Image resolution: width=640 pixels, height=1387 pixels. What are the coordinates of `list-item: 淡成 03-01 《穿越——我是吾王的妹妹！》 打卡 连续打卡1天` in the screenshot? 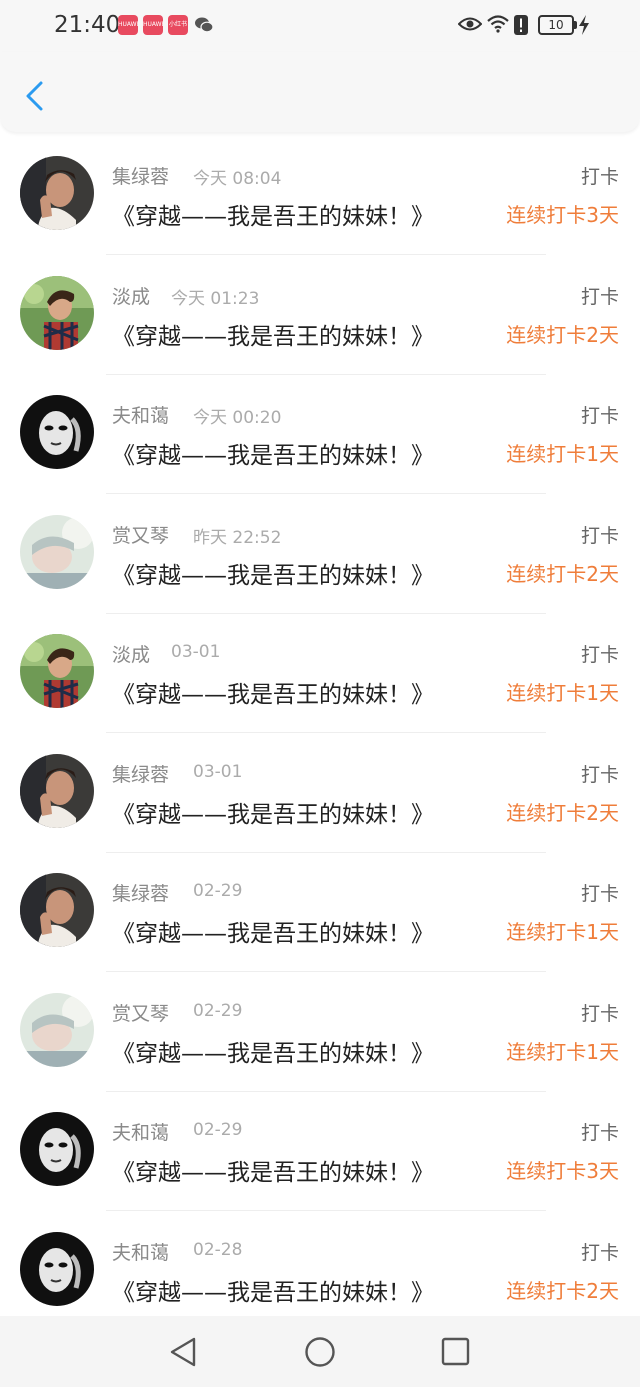 It's located at (320, 674).